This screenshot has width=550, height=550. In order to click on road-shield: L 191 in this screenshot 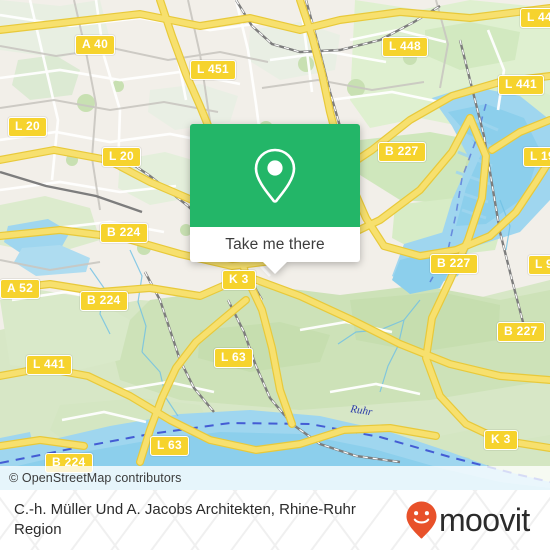, I will do `click(536, 157)`.